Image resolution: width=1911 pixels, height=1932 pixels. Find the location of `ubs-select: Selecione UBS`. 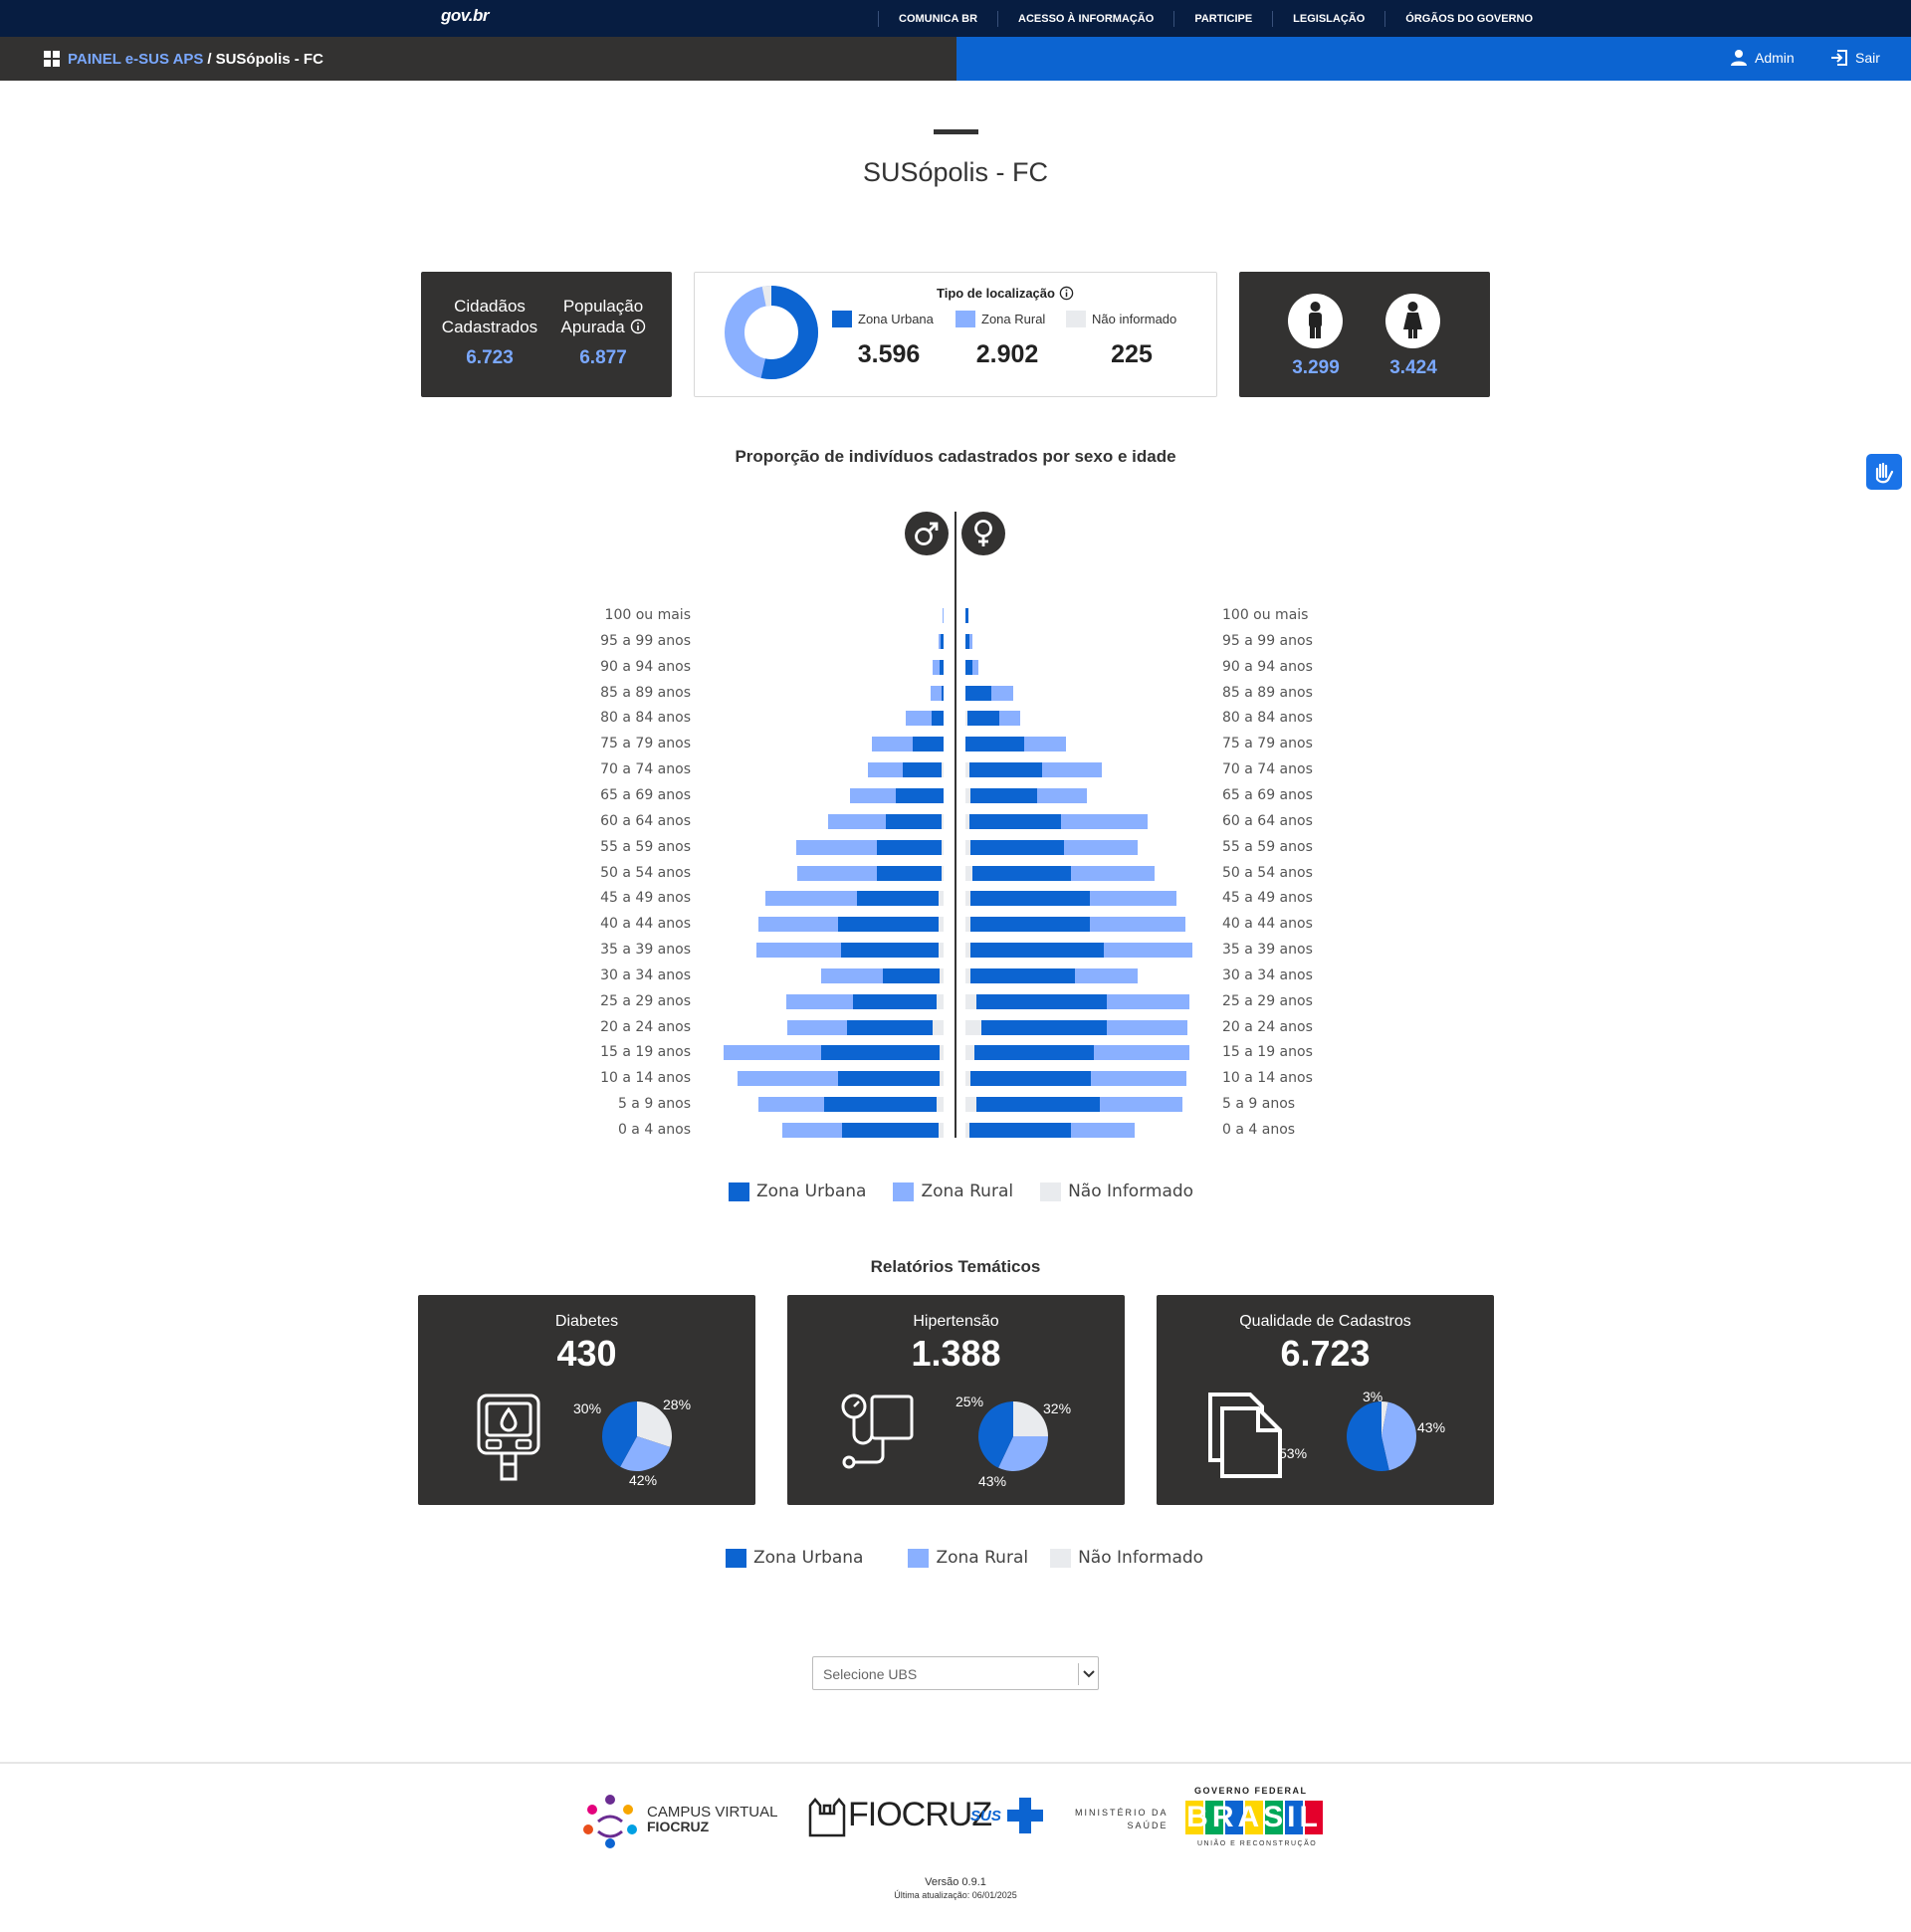

ubs-select: Selecione UBS is located at coordinates (955, 1673).